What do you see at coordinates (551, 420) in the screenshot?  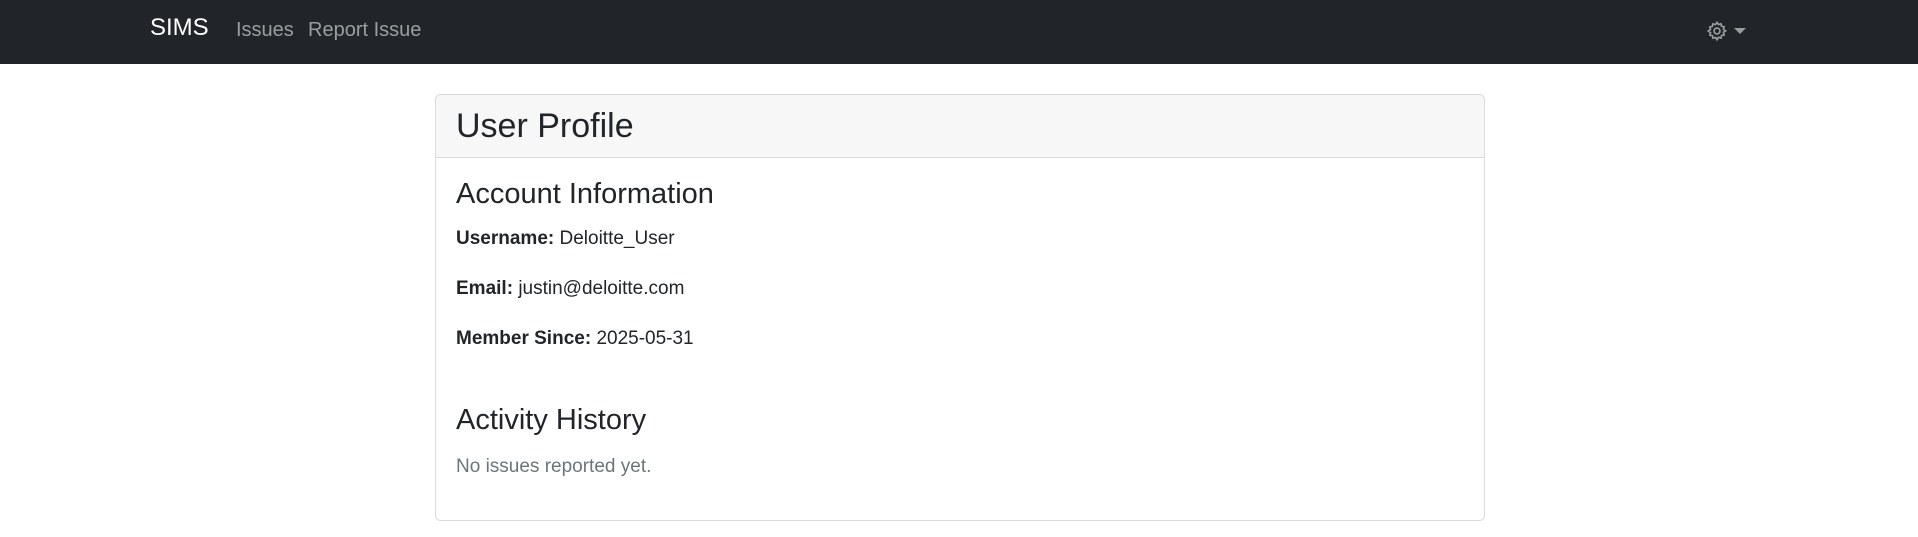 I see `activity-history-heading: Activity History` at bounding box center [551, 420].